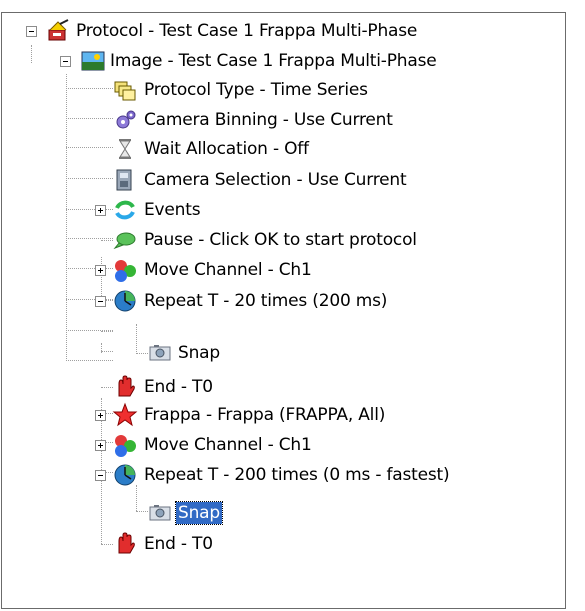 This screenshot has width=585, height=611. I want to click on pause-icon, so click(125, 240).